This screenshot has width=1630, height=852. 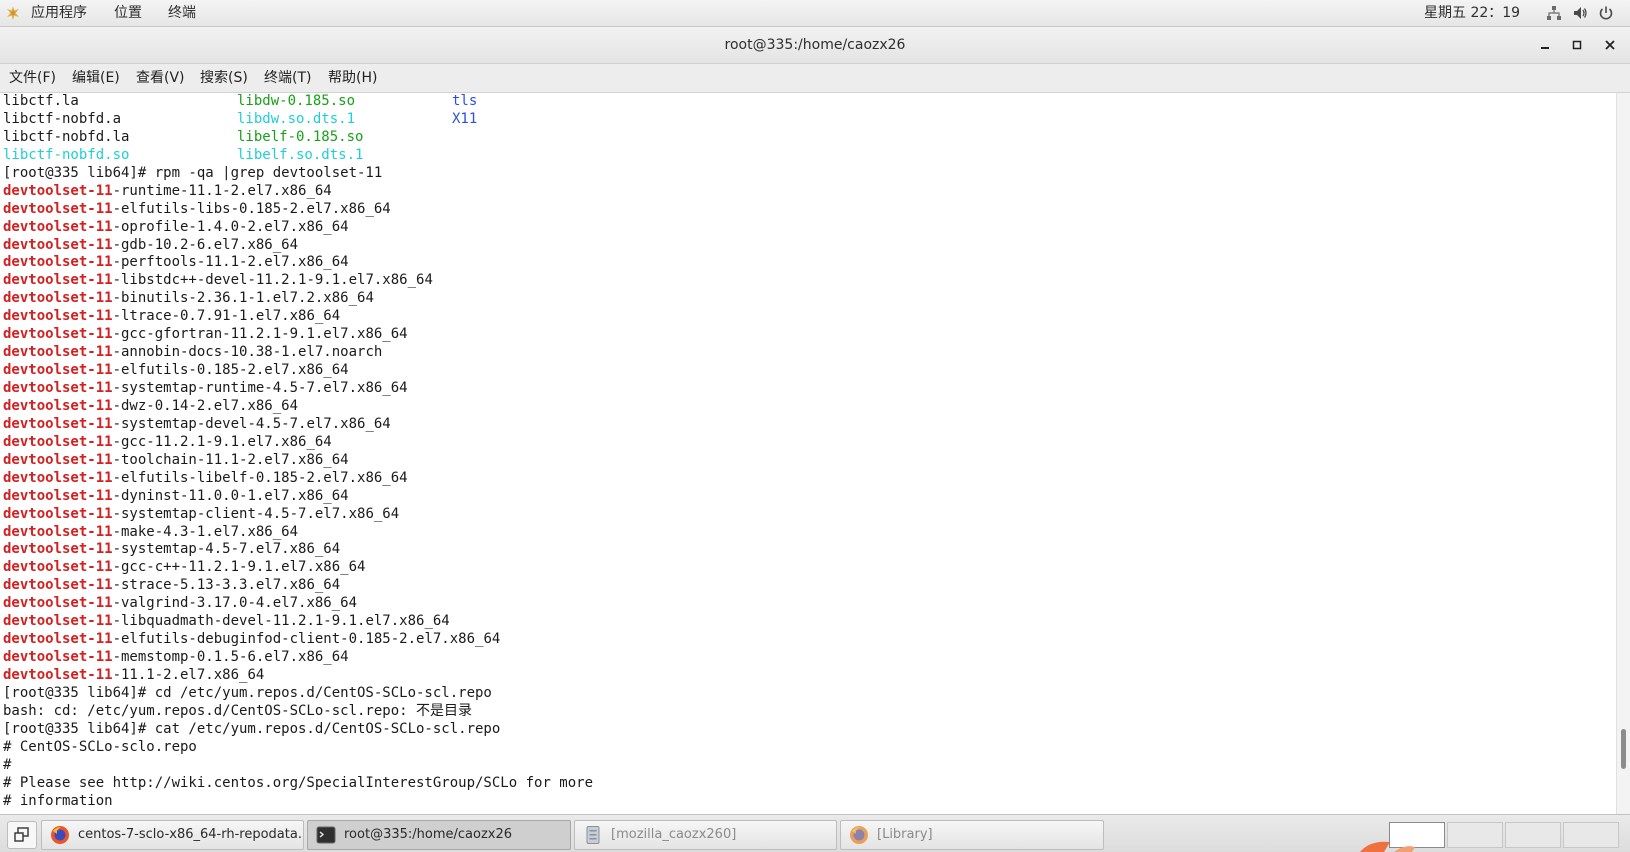 I want to click on menu-view: 查看(V), so click(x=160, y=78).